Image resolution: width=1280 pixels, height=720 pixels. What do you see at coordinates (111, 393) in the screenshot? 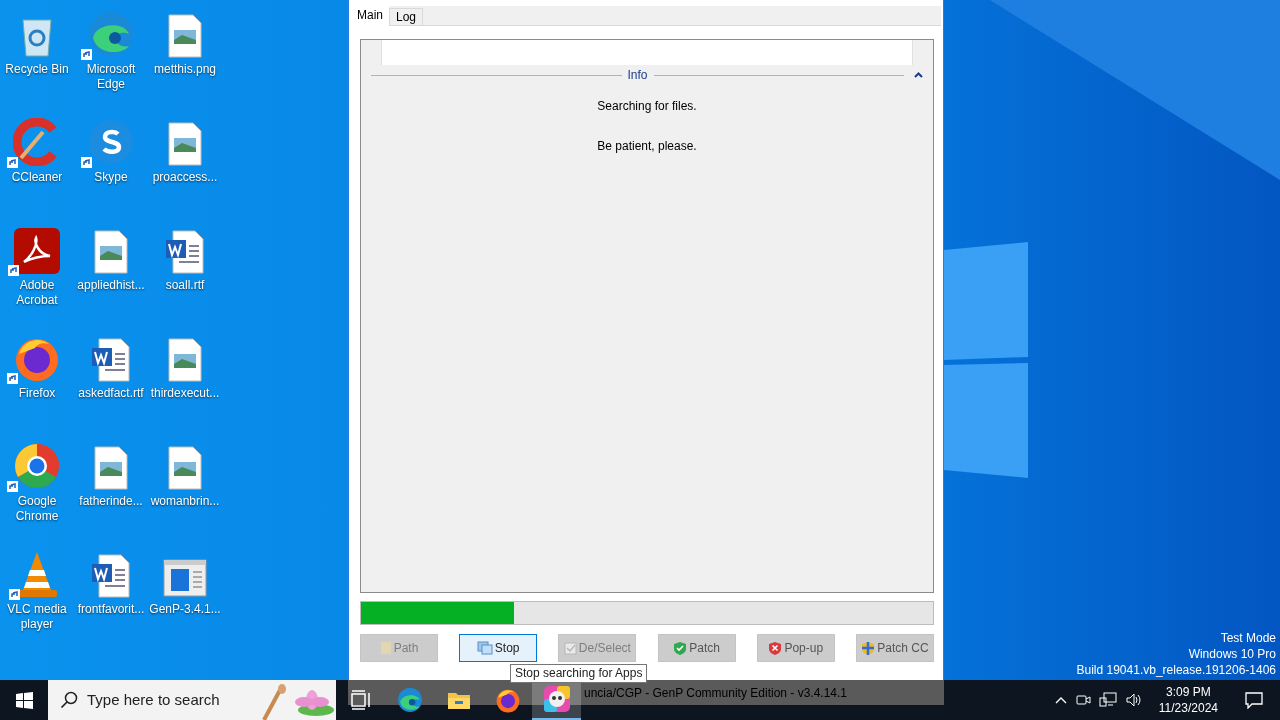
I see `desktop-icon-label: askedfact.rtf` at bounding box center [111, 393].